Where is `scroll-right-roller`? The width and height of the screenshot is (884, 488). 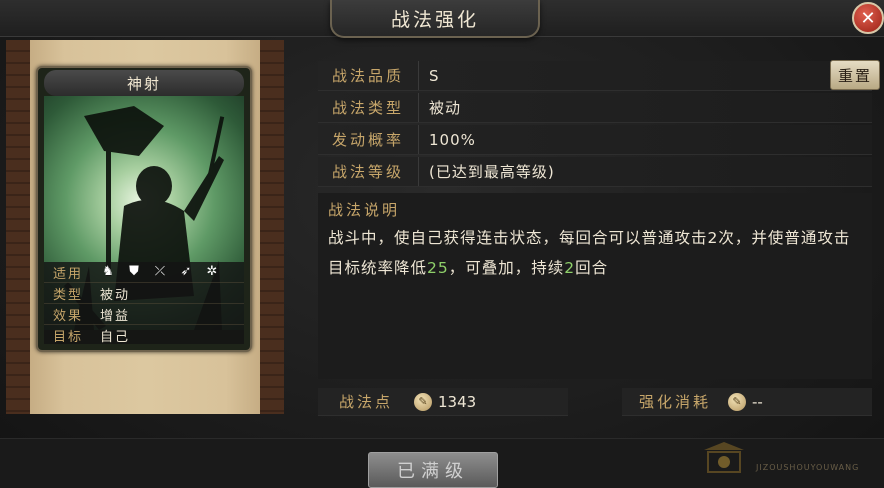
scroll-right-roller is located at coordinates (272, 227).